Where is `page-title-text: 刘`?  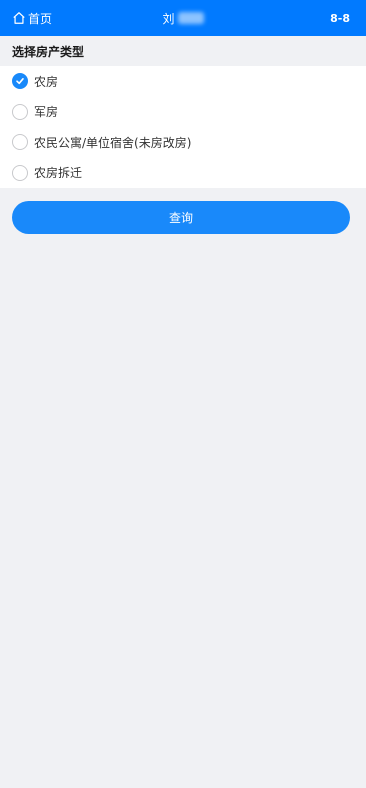 page-title-text: 刘 is located at coordinates (168, 18).